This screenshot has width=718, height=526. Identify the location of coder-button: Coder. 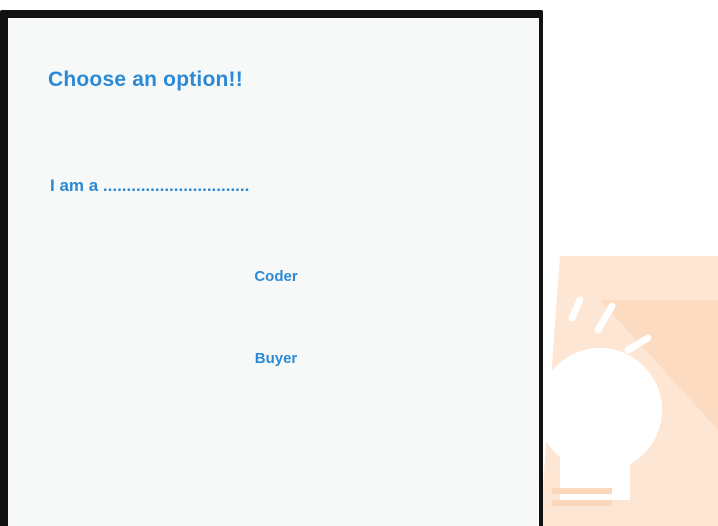
(276, 276).